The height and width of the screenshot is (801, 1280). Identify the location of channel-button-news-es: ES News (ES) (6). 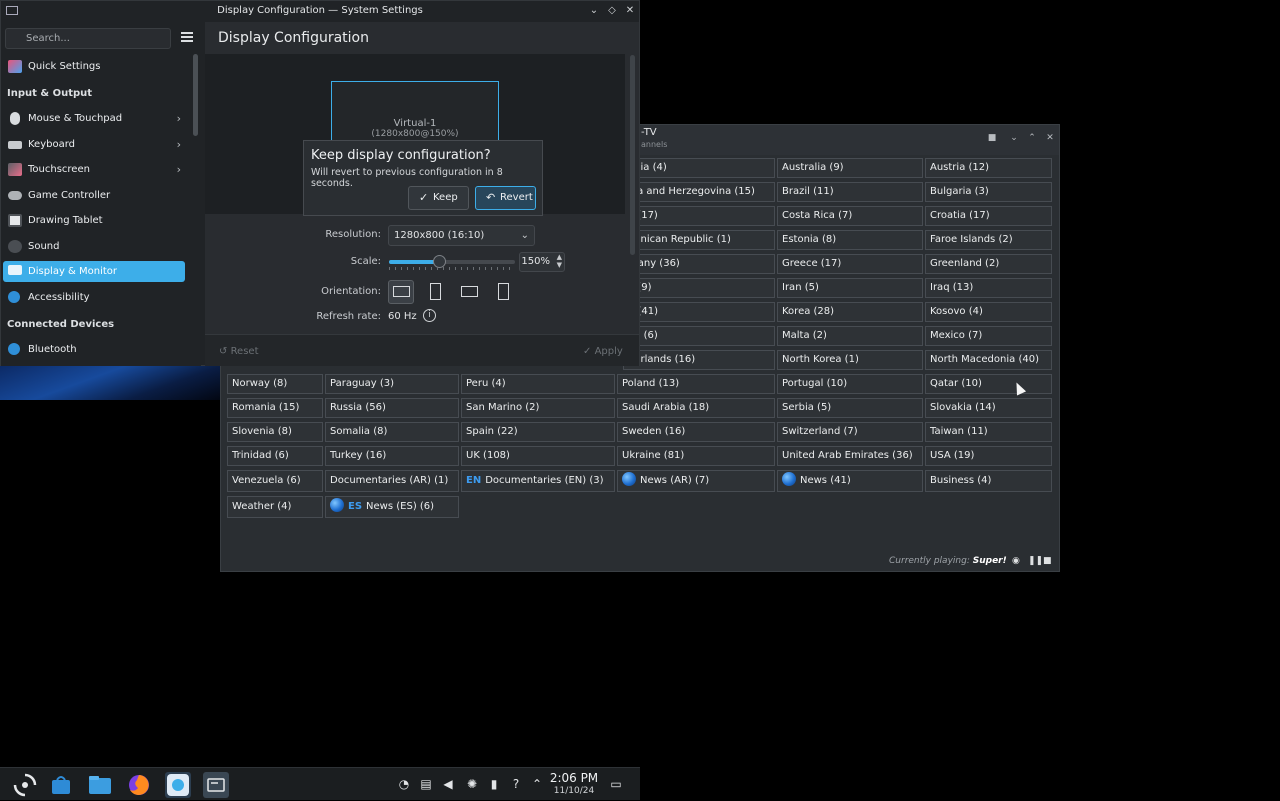
(392, 507).